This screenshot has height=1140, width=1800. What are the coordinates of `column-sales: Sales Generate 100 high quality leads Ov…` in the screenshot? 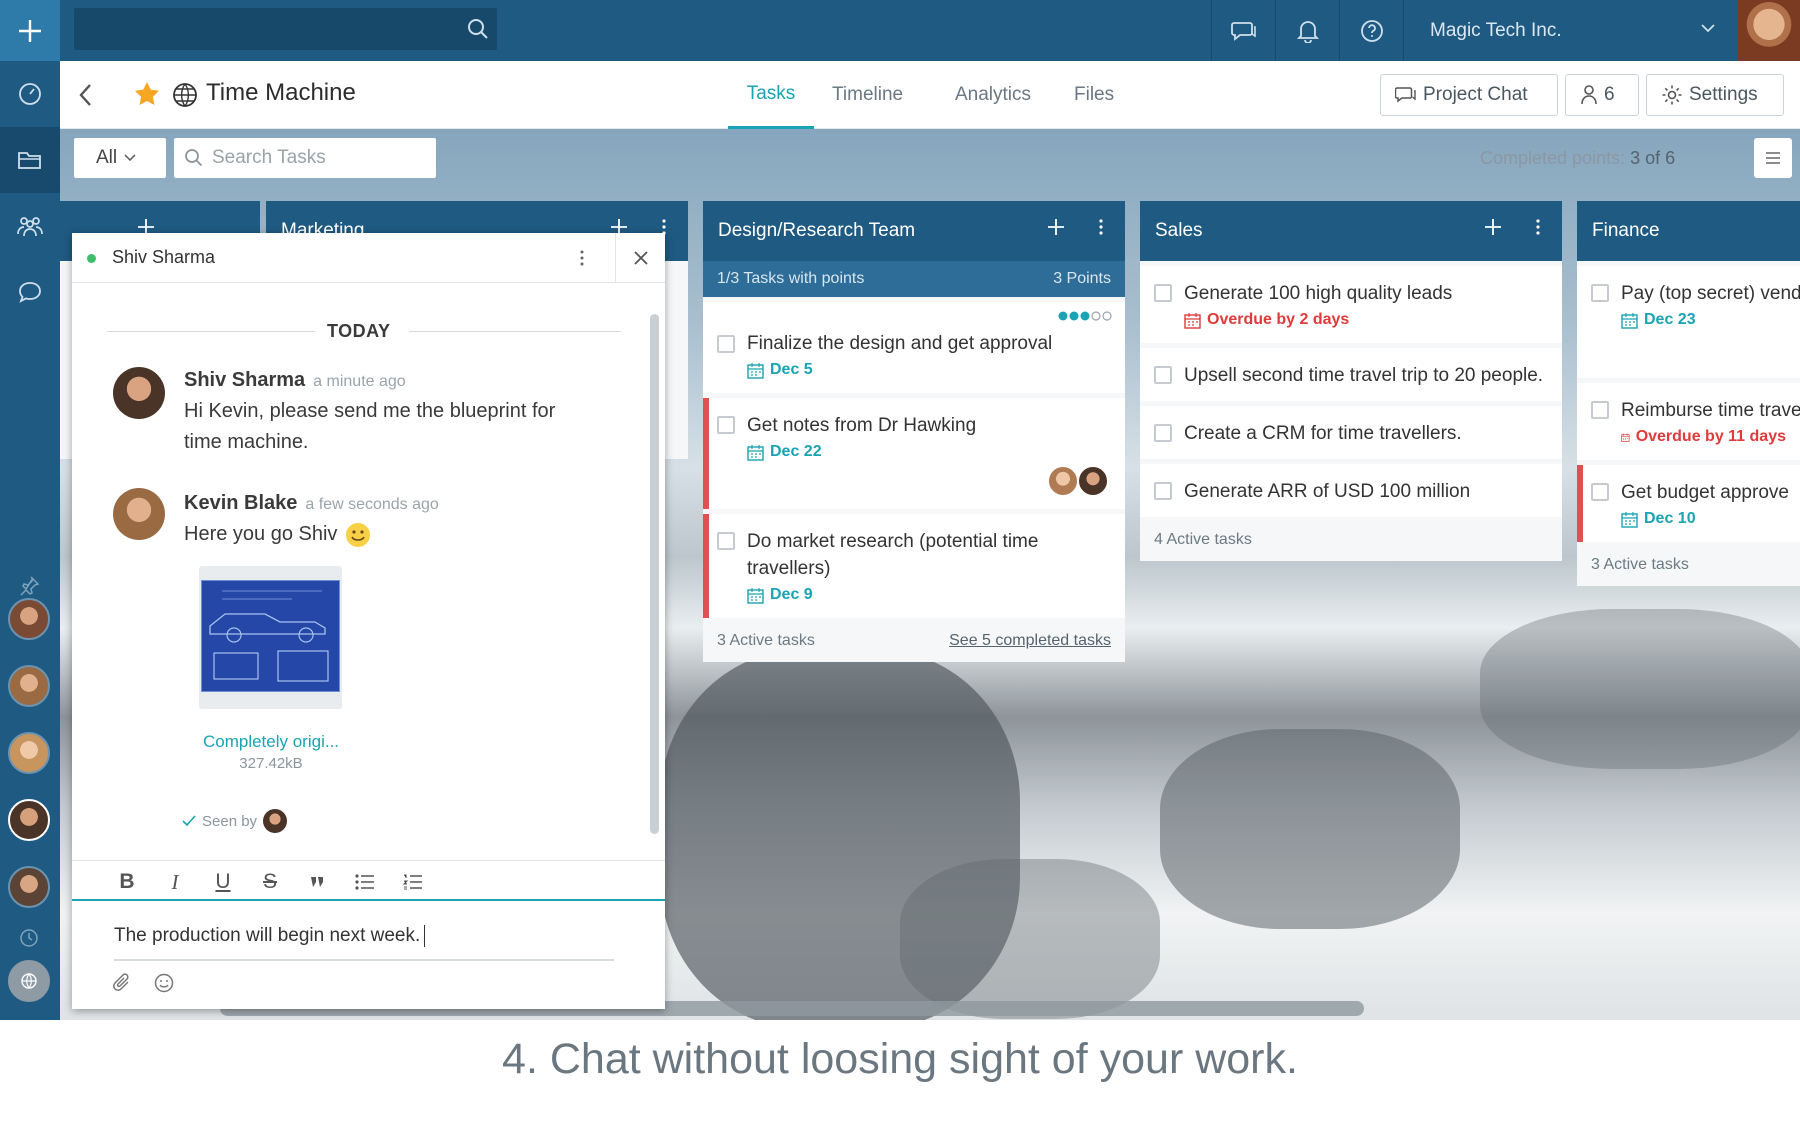 It's located at (1351, 381).